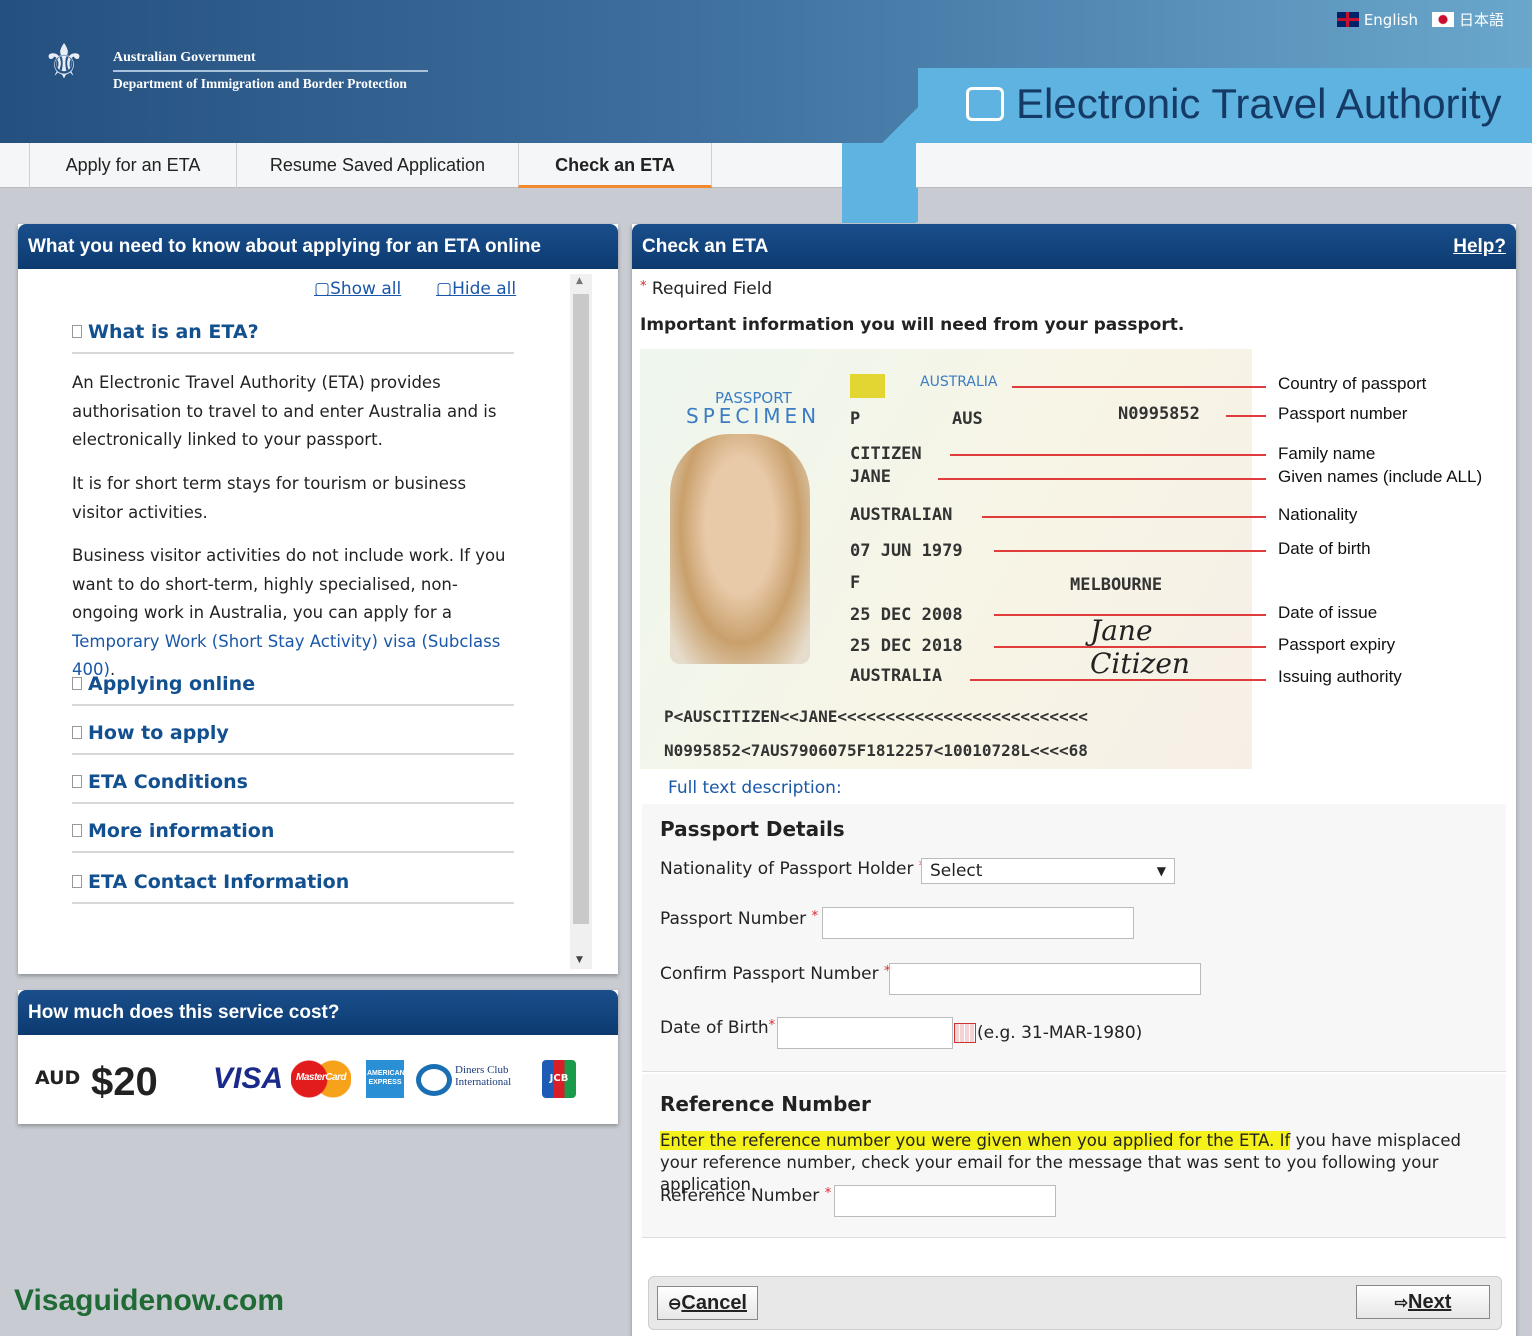  What do you see at coordinates (896, 676) in the screenshot?
I see `passport-authority: AUSTRALIA` at bounding box center [896, 676].